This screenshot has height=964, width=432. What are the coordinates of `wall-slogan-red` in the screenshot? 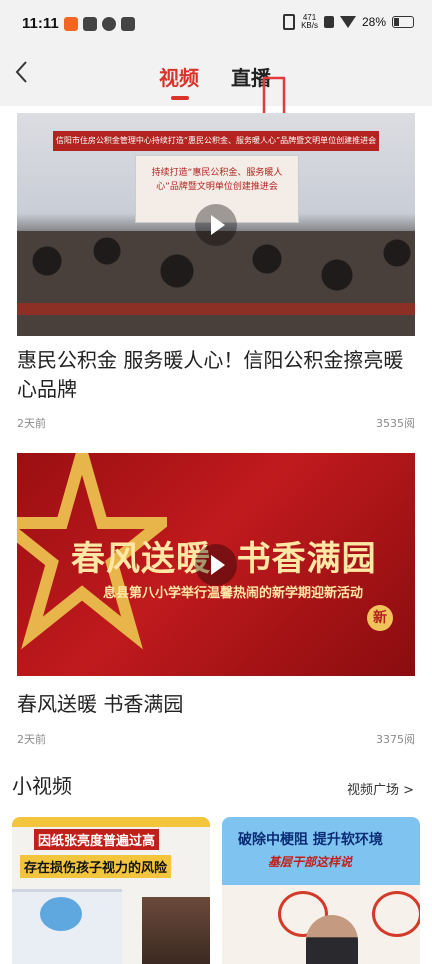 It's located at (396, 914).